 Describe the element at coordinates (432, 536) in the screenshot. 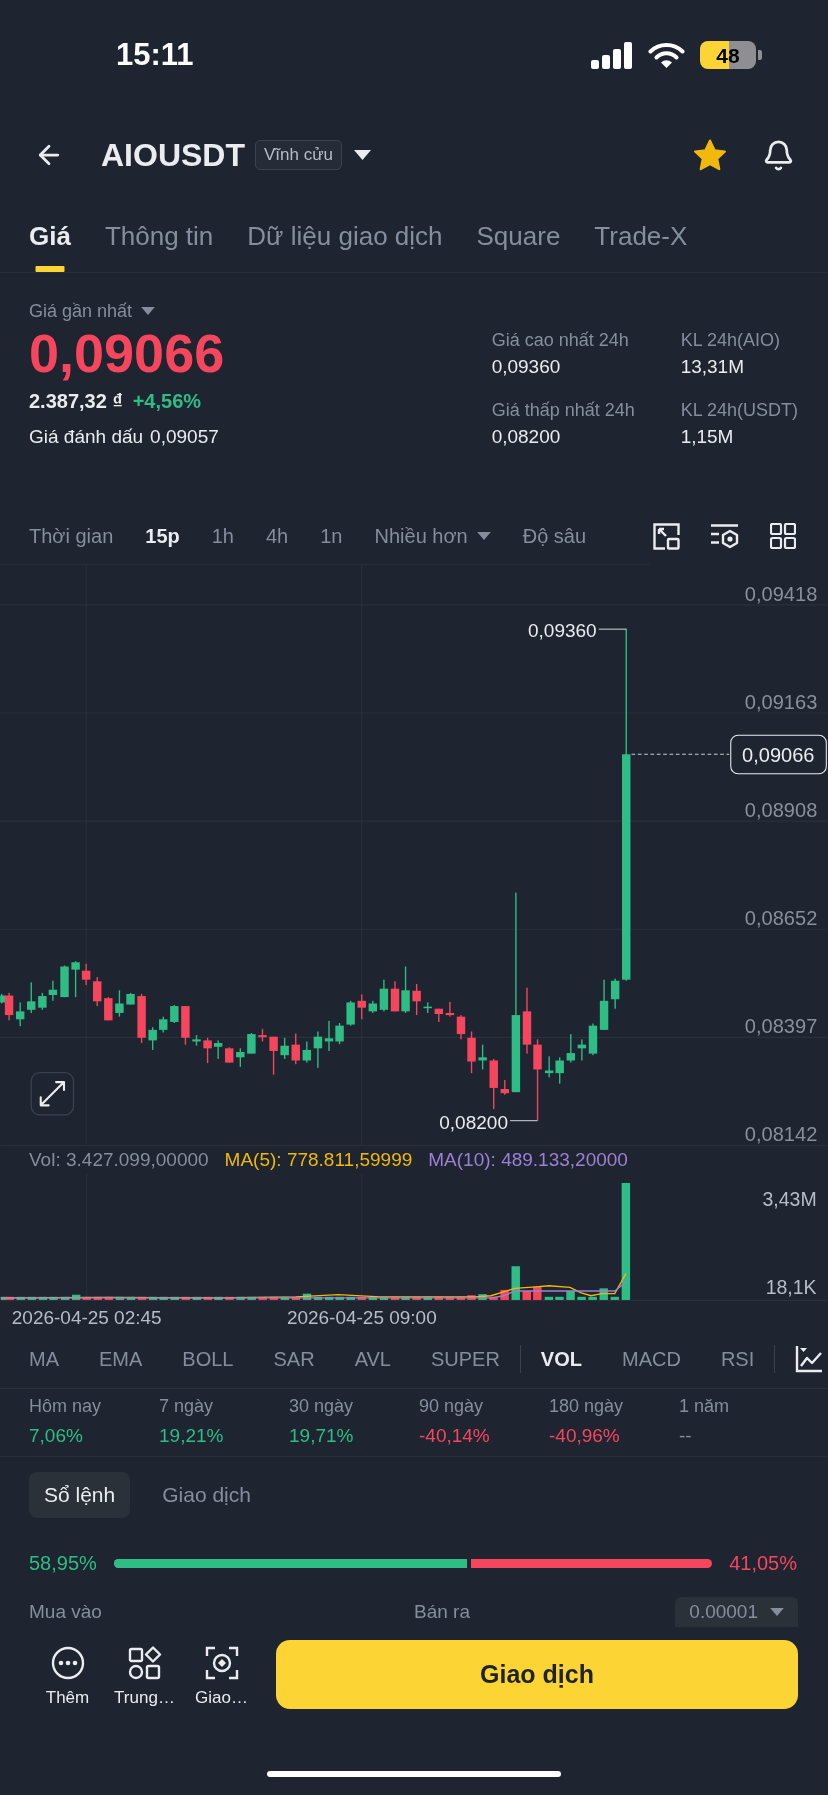

I see `interval-dropdown: Nhiều hơn` at that location.